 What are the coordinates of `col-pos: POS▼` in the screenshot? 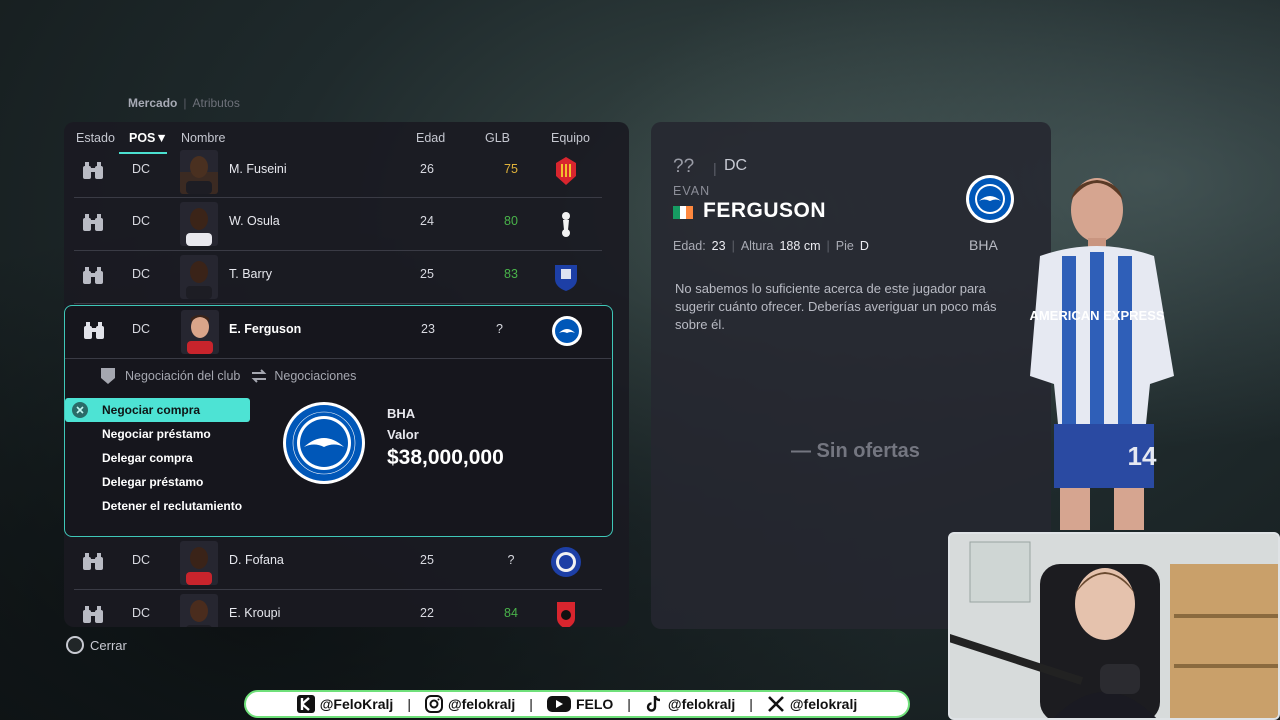 It's located at (148, 138).